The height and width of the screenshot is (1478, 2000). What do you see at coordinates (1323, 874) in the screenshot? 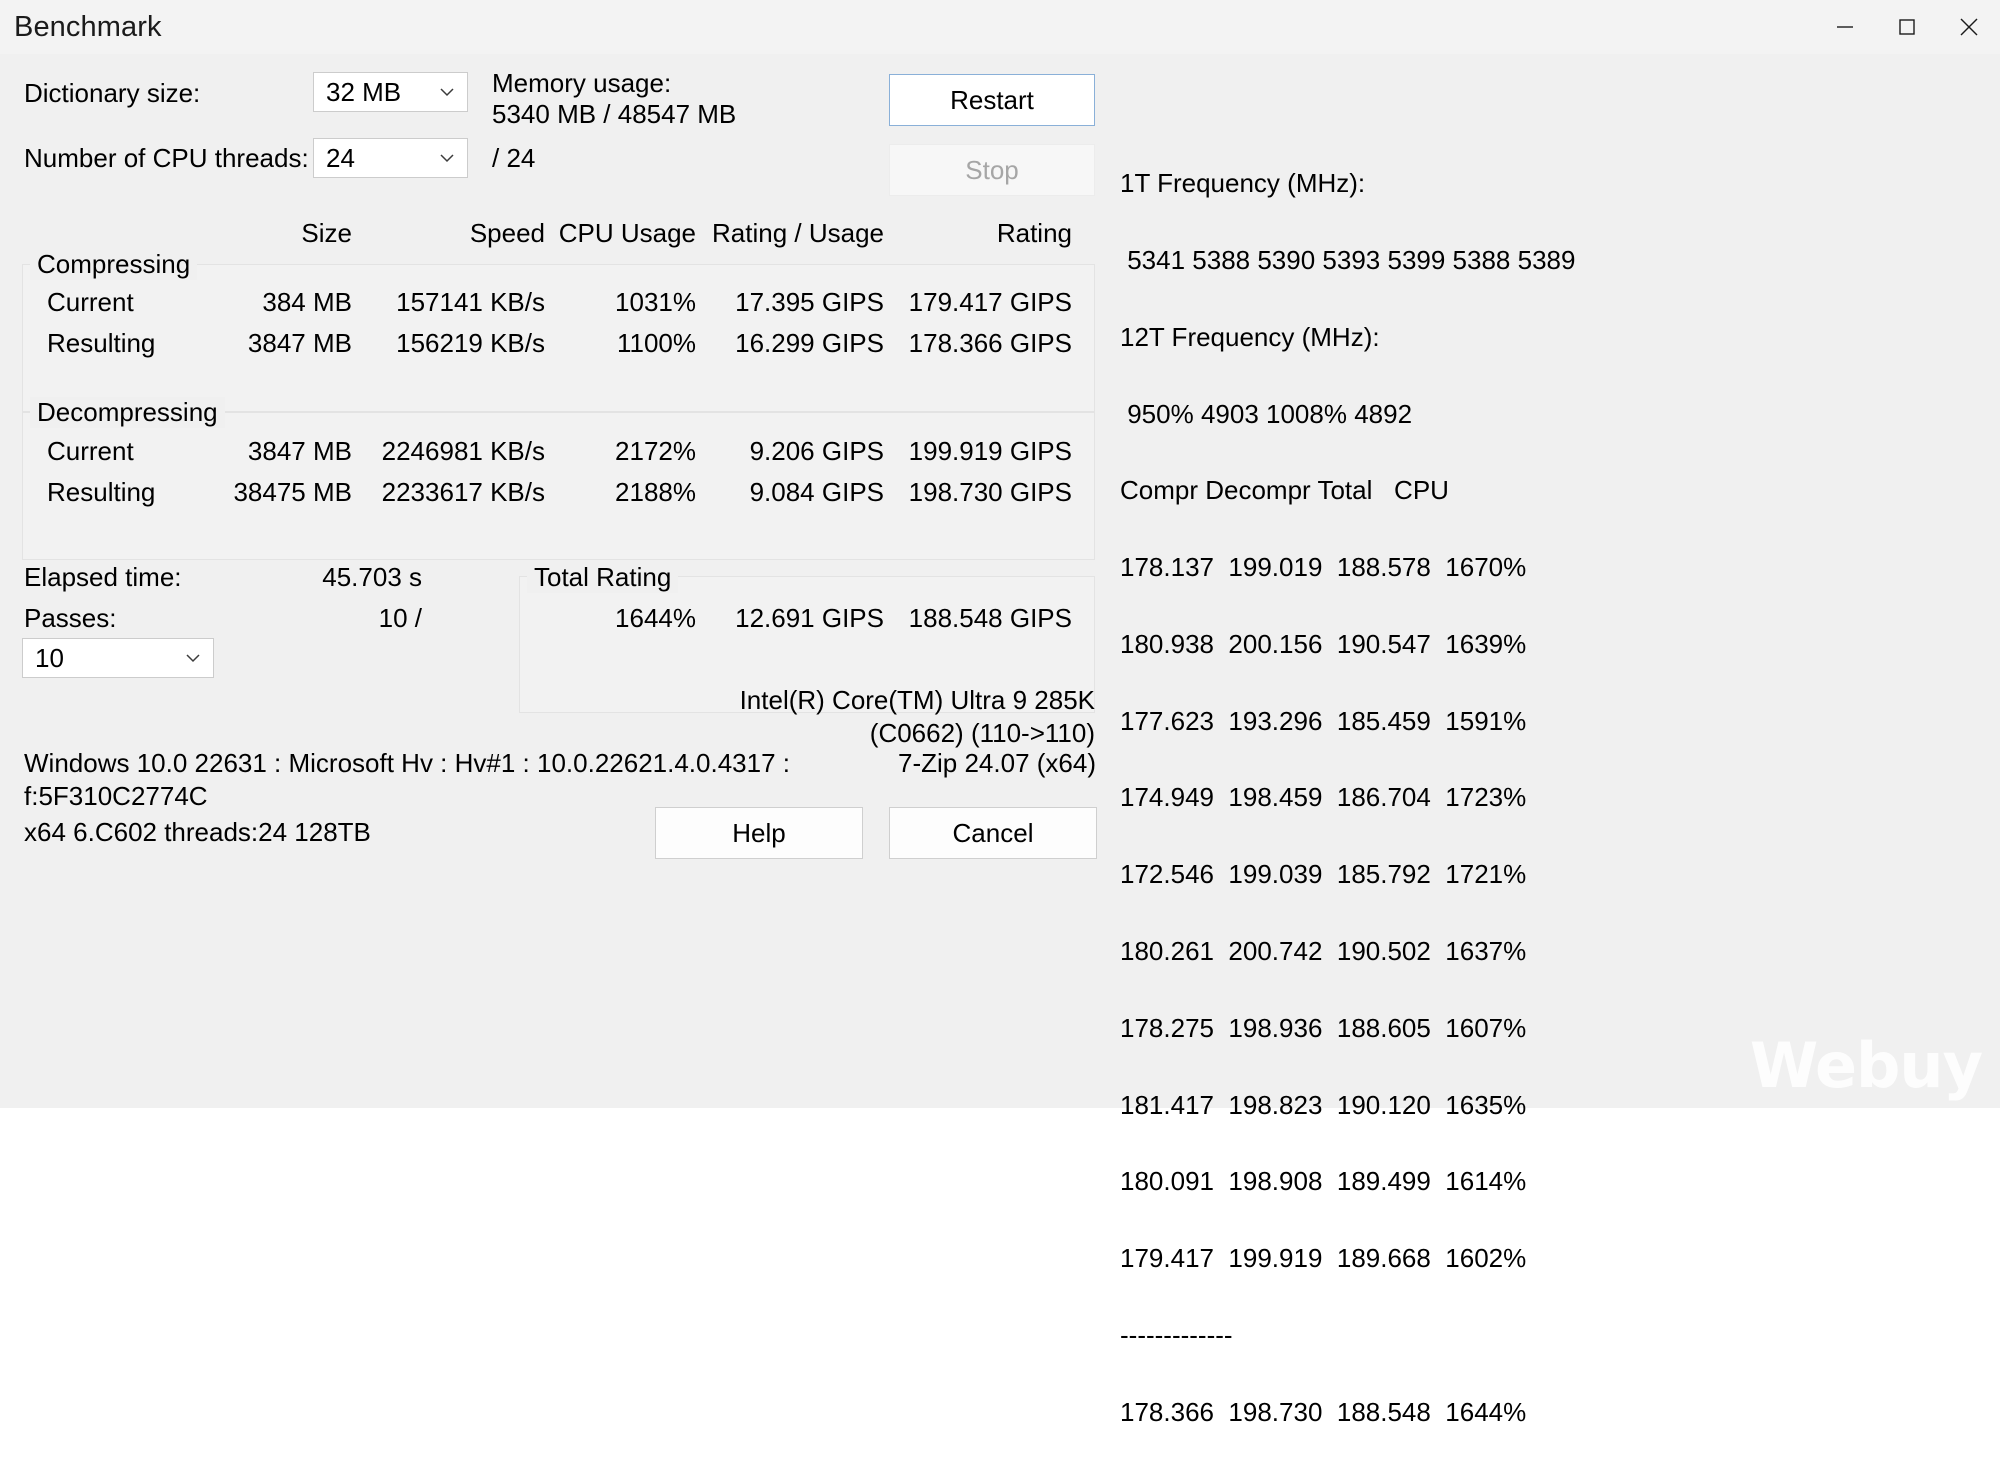
I see `results-row: 172.546 199.039 185.792 1721%` at bounding box center [1323, 874].